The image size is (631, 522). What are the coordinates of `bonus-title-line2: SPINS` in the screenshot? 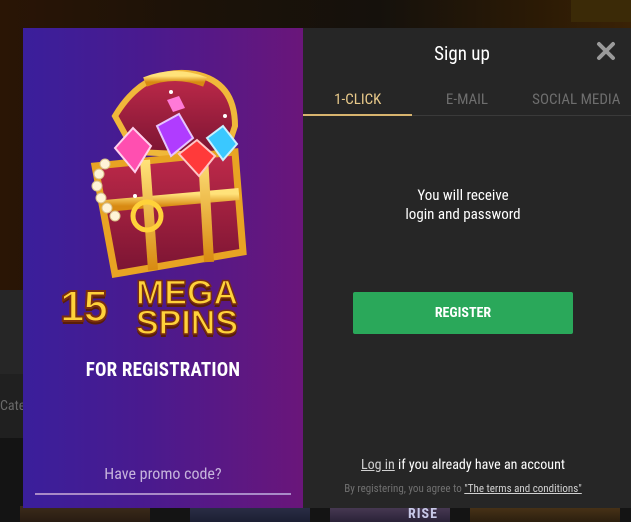 It's located at (187, 323).